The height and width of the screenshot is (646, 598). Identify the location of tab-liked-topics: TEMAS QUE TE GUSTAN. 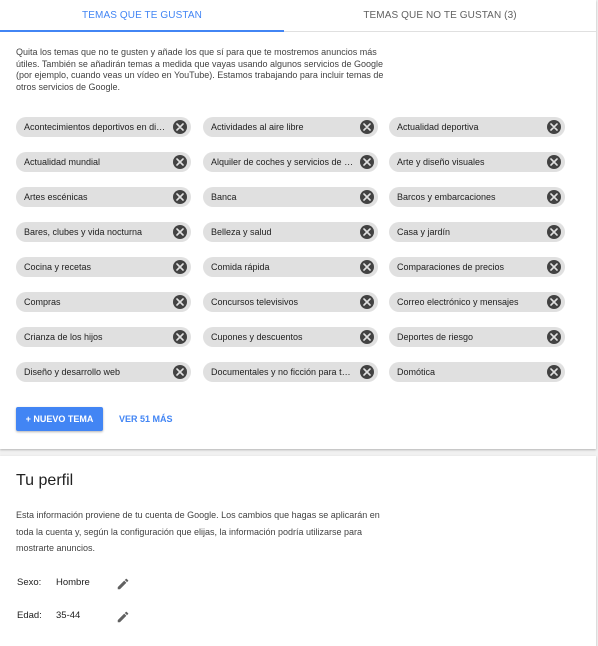
(142, 16).